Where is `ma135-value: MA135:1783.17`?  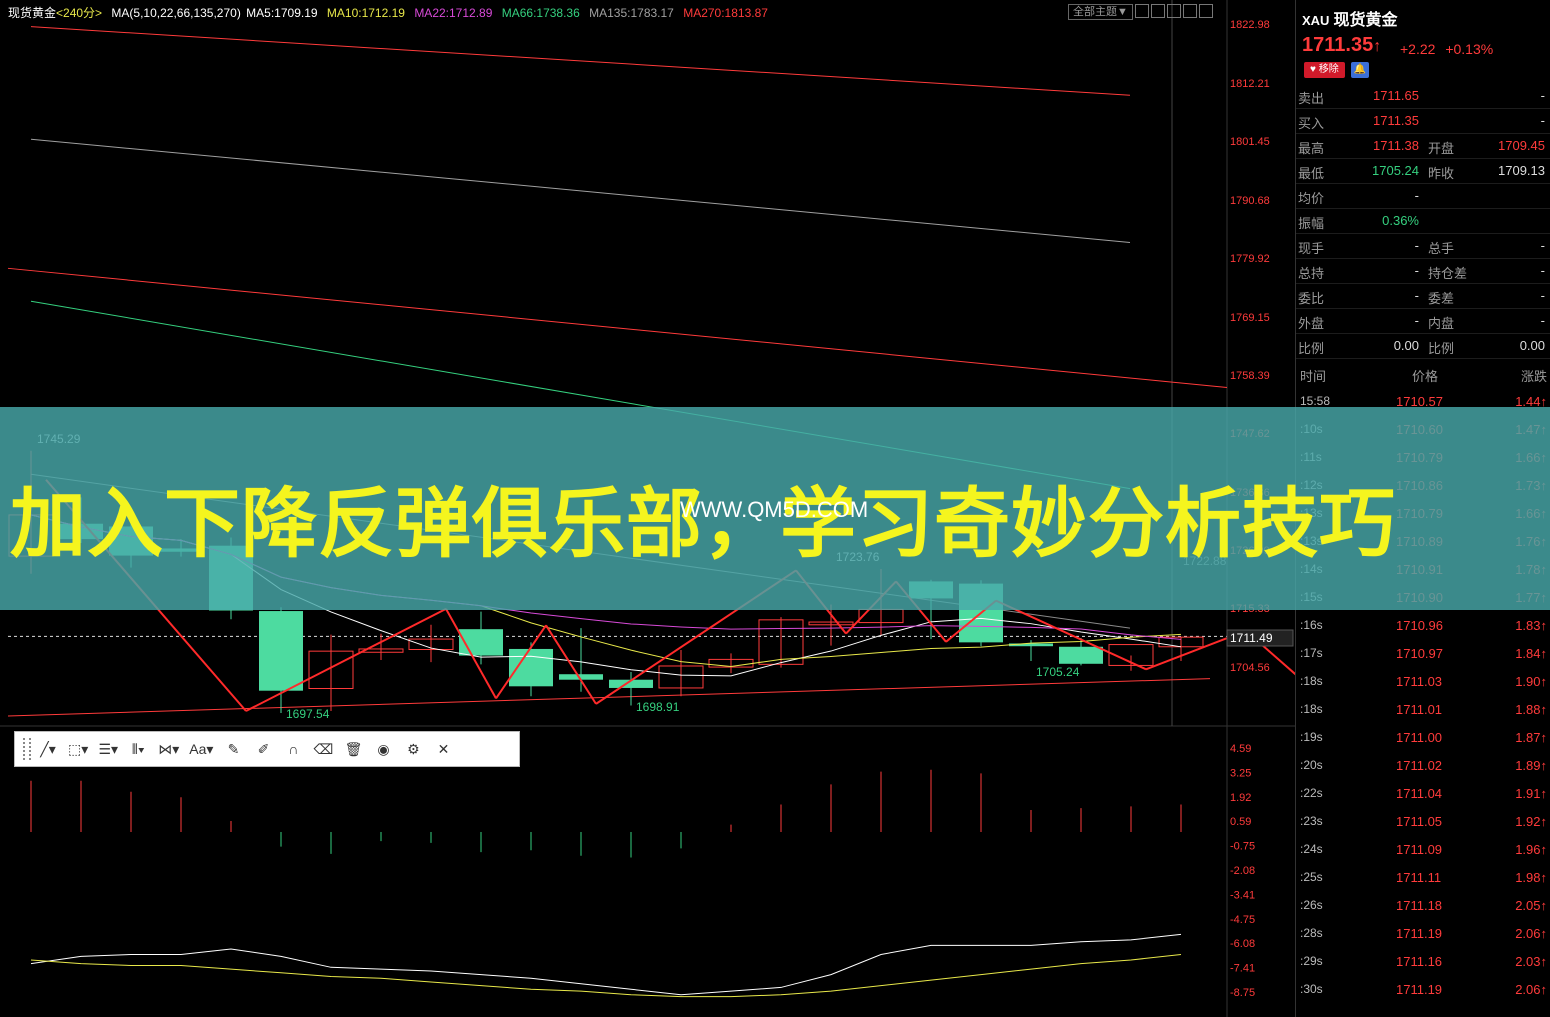
ma135-value: MA135:1783.17 is located at coordinates (631, 13).